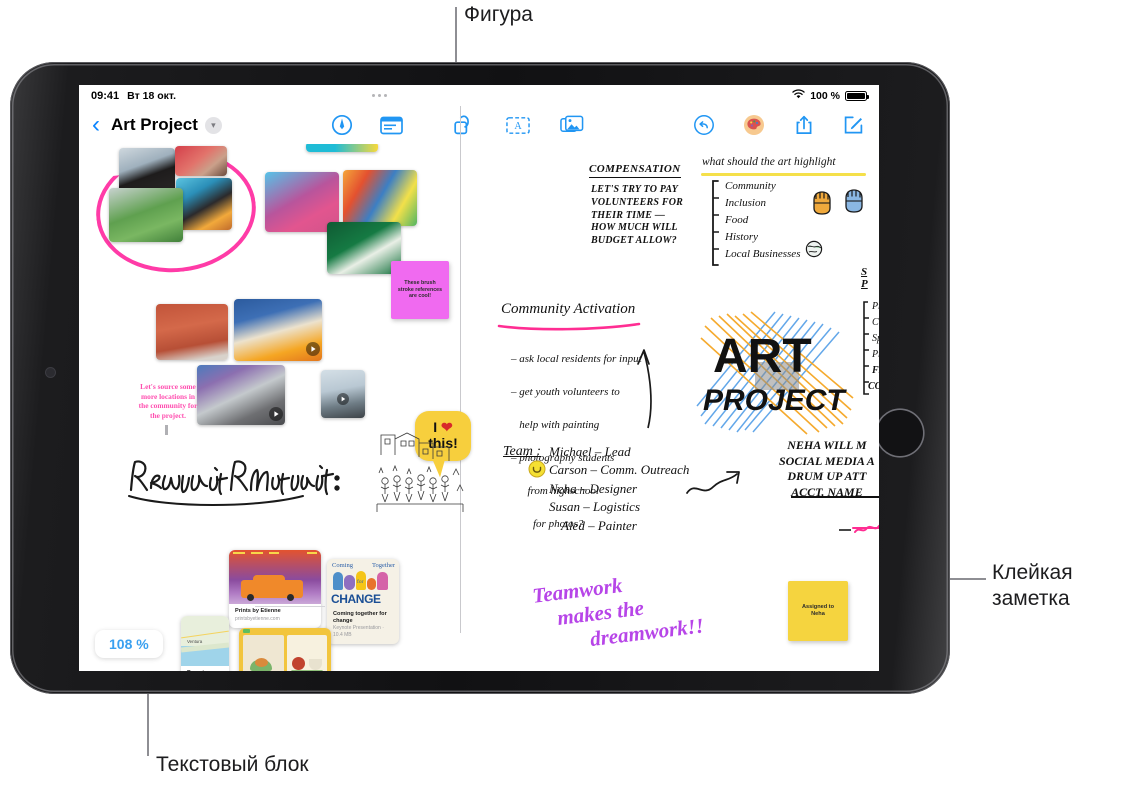 This screenshot has height=790, width=1146. Describe the element at coordinates (741, 237) in the screenshot. I see `handwriting-highlight-item: History` at that location.